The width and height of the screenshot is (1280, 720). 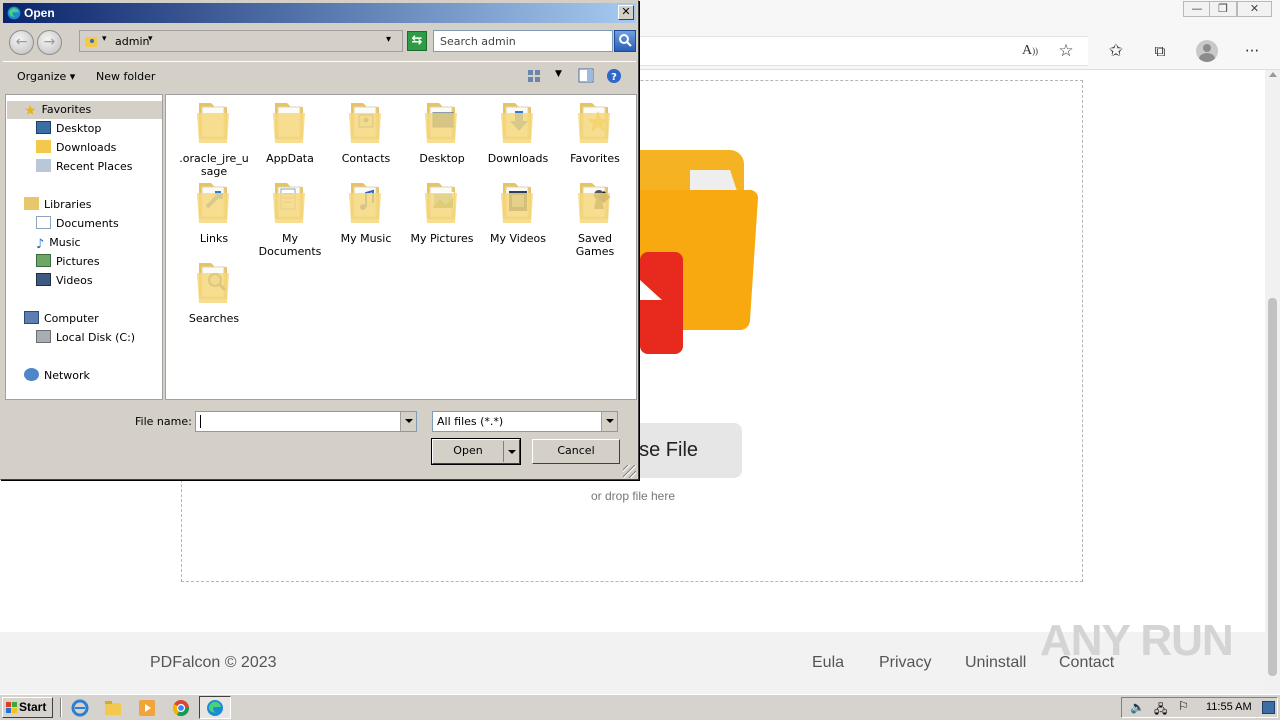 What do you see at coordinates (828, 663) in the screenshot?
I see `footer-link-eula: Eula` at bounding box center [828, 663].